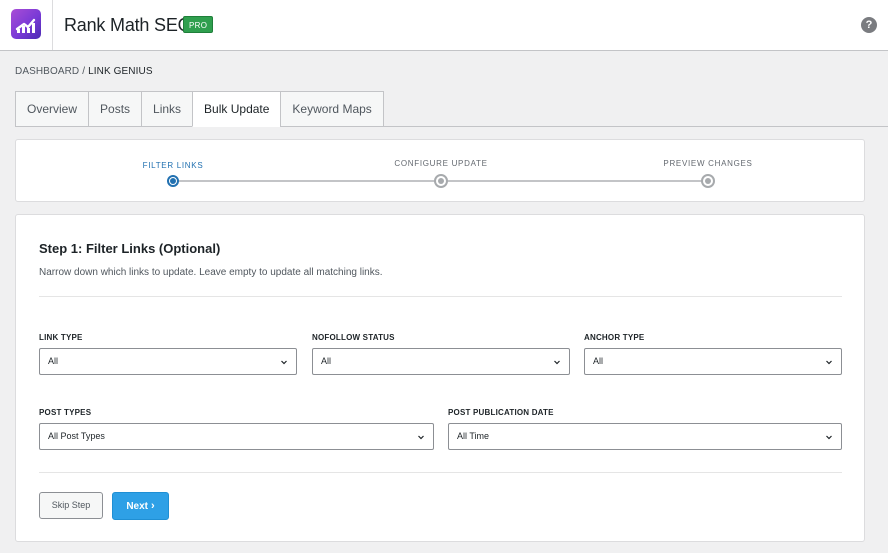 Image resolution: width=888 pixels, height=553 pixels. I want to click on app-title: Rank Math SEO, so click(128, 25).